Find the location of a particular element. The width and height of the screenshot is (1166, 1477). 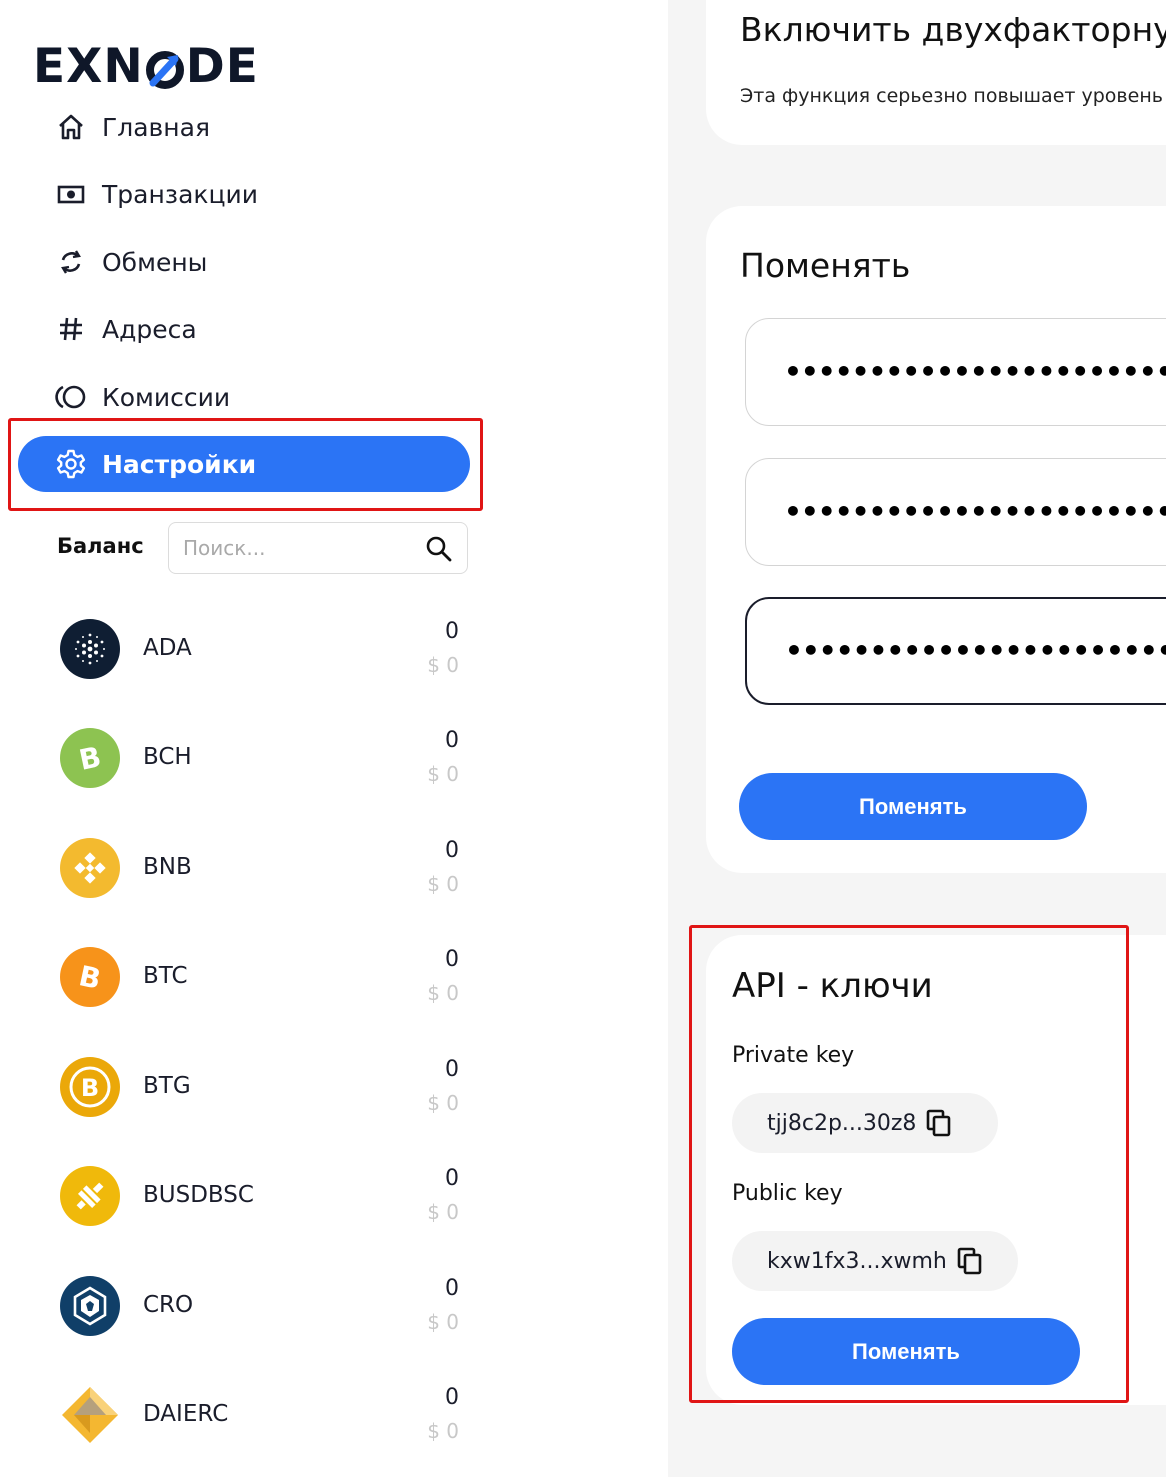

nav-item-addresses: Адреса is located at coordinates (244, 329).